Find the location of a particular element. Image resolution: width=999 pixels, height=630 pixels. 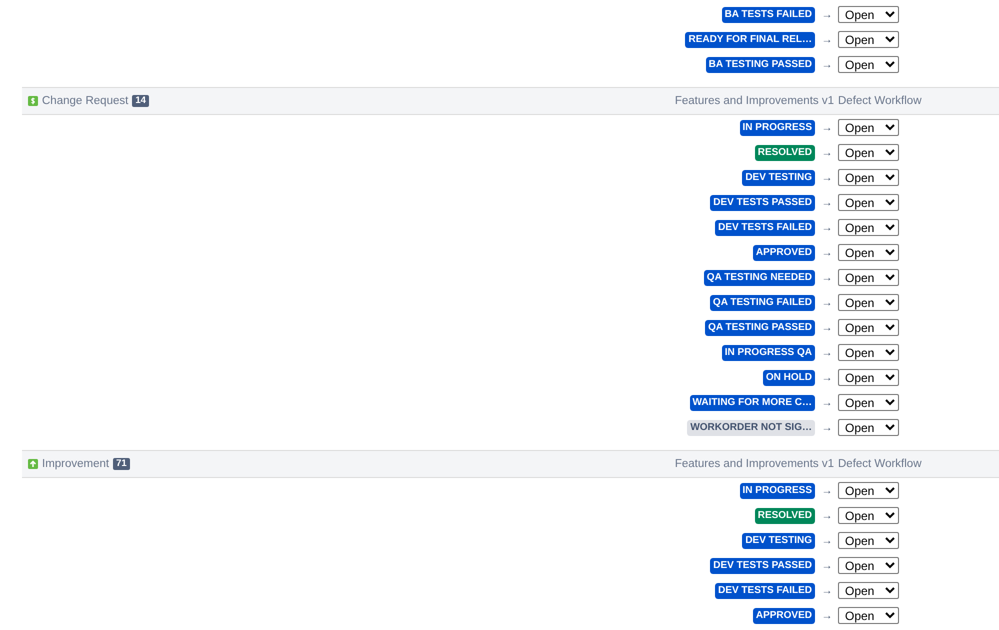

status-lozenge: BA TESTS FAILED is located at coordinates (768, 14).